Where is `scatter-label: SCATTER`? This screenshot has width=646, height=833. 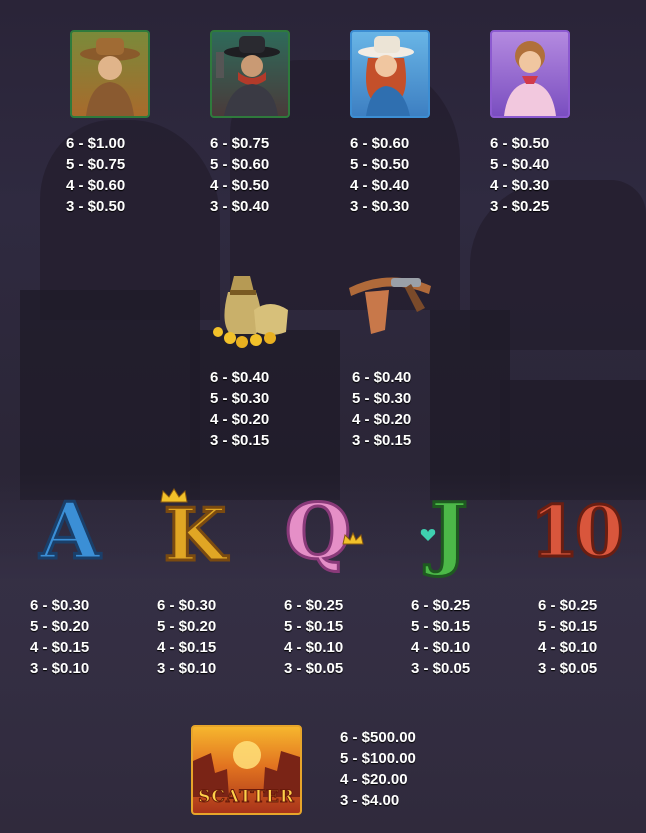
scatter-label: SCATTER is located at coordinates (246, 797).